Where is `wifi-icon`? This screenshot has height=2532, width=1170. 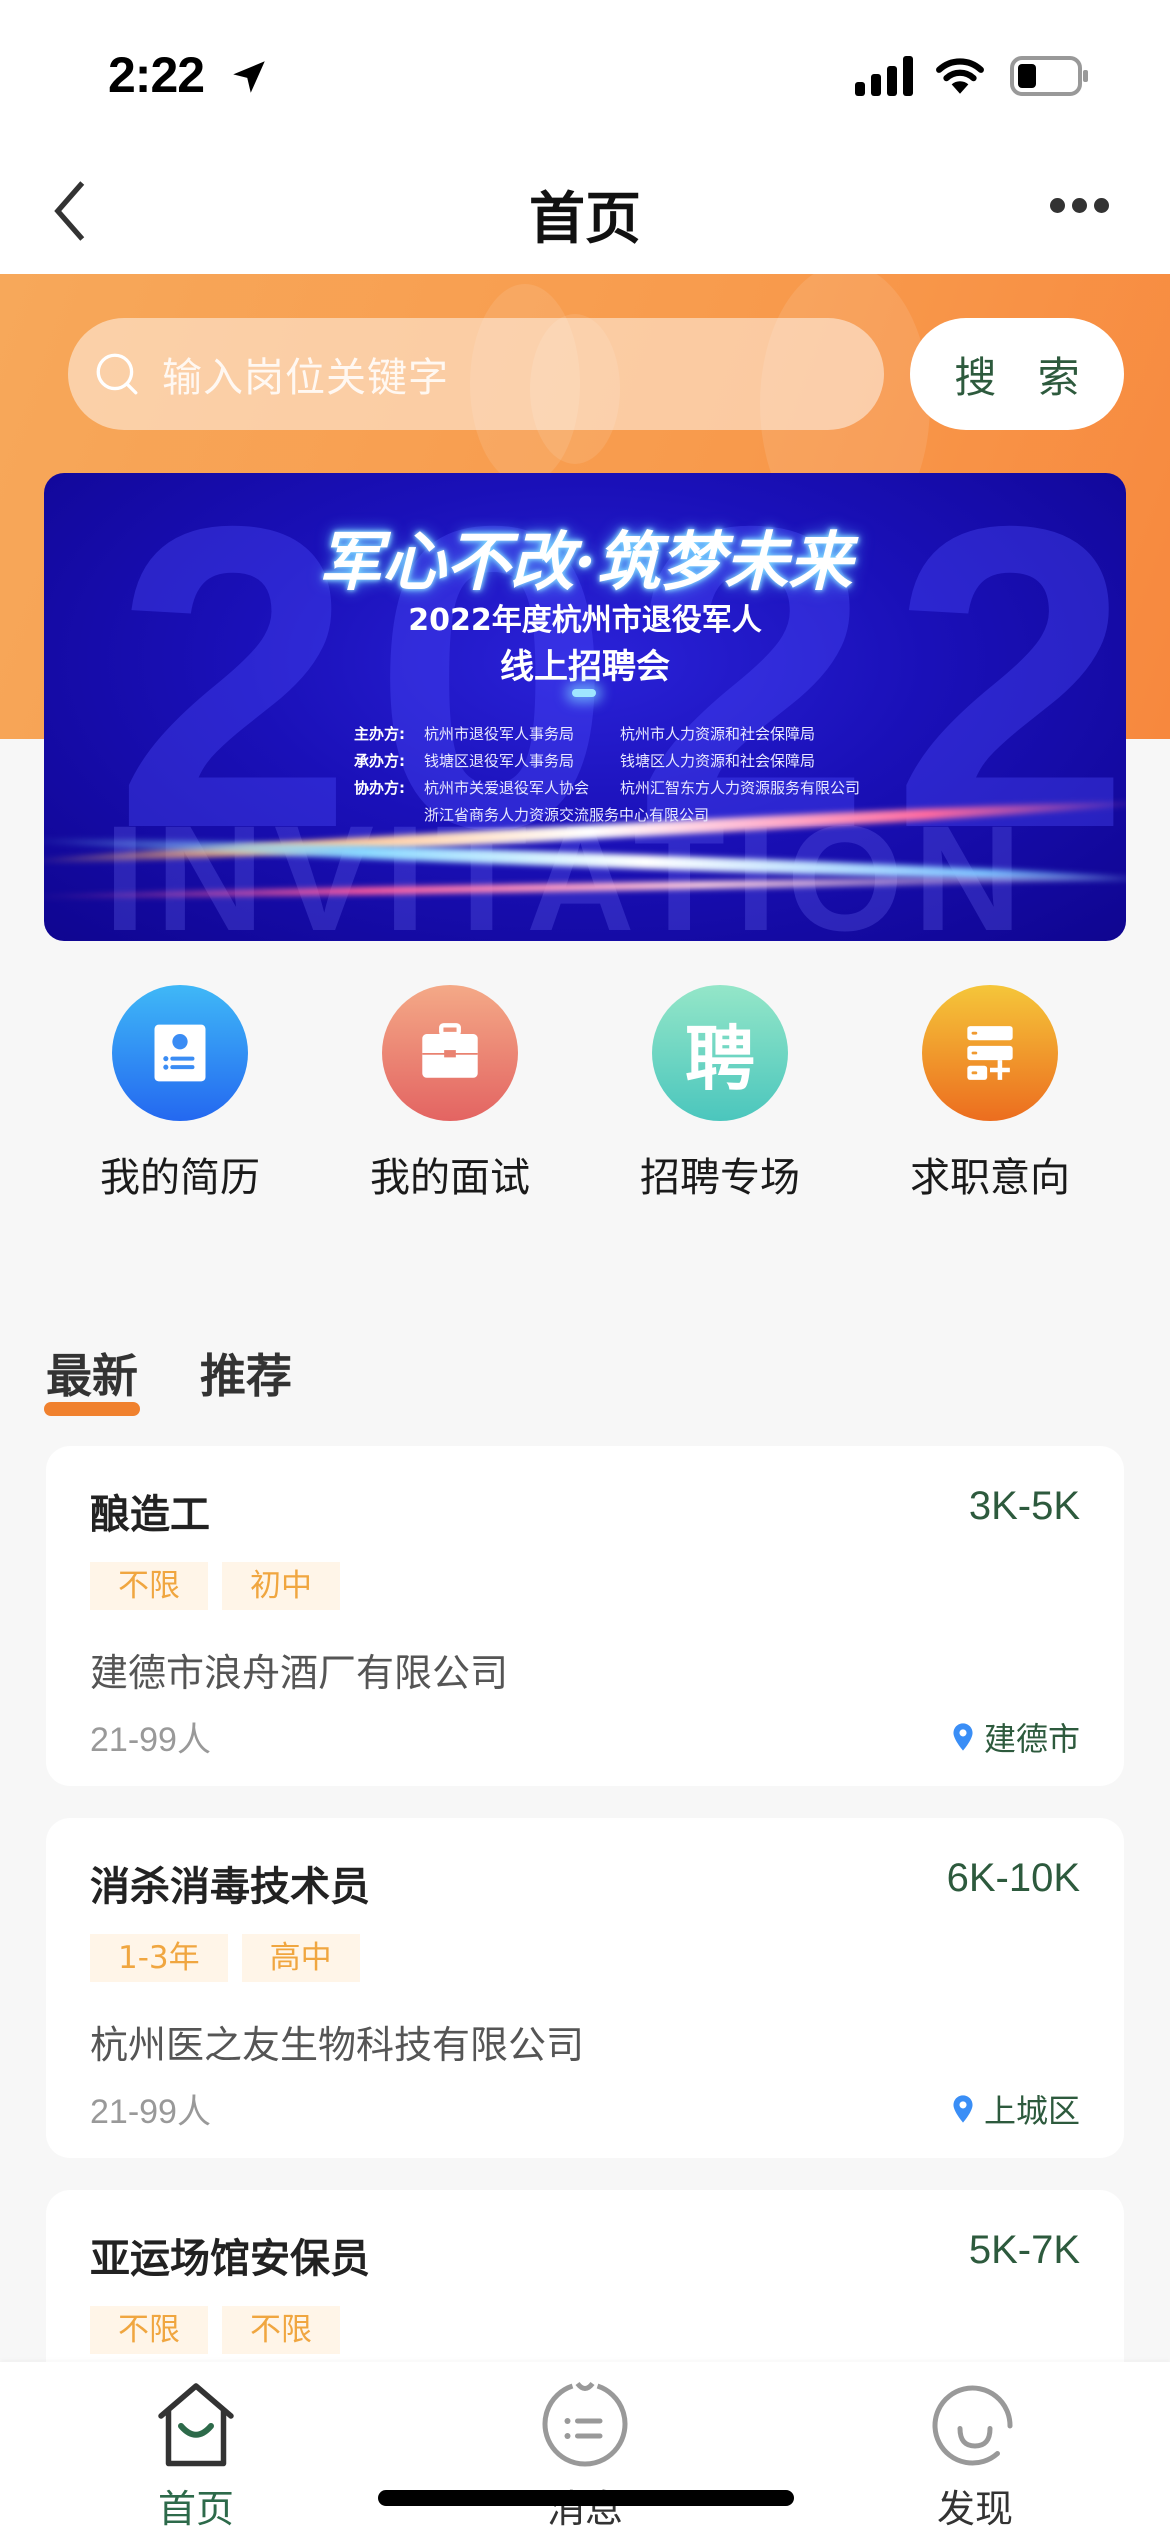 wifi-icon is located at coordinates (960, 76).